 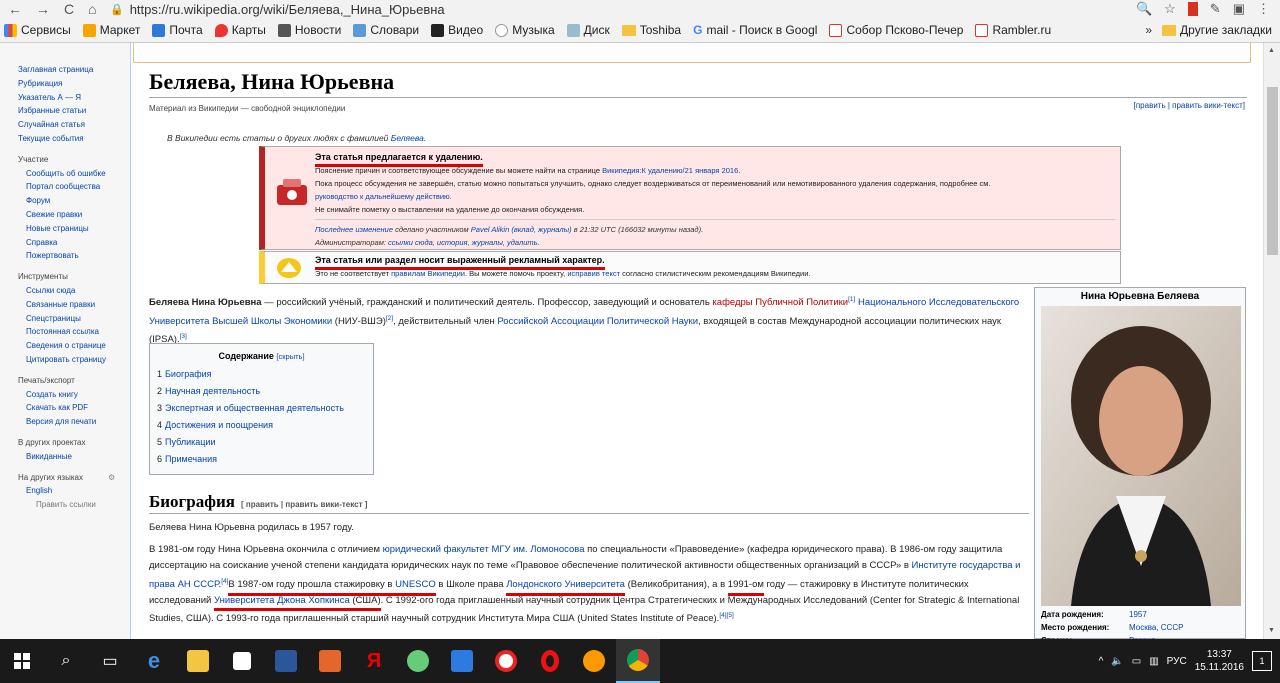 I want to click on back-button: ←, so click(x=15, y=9).